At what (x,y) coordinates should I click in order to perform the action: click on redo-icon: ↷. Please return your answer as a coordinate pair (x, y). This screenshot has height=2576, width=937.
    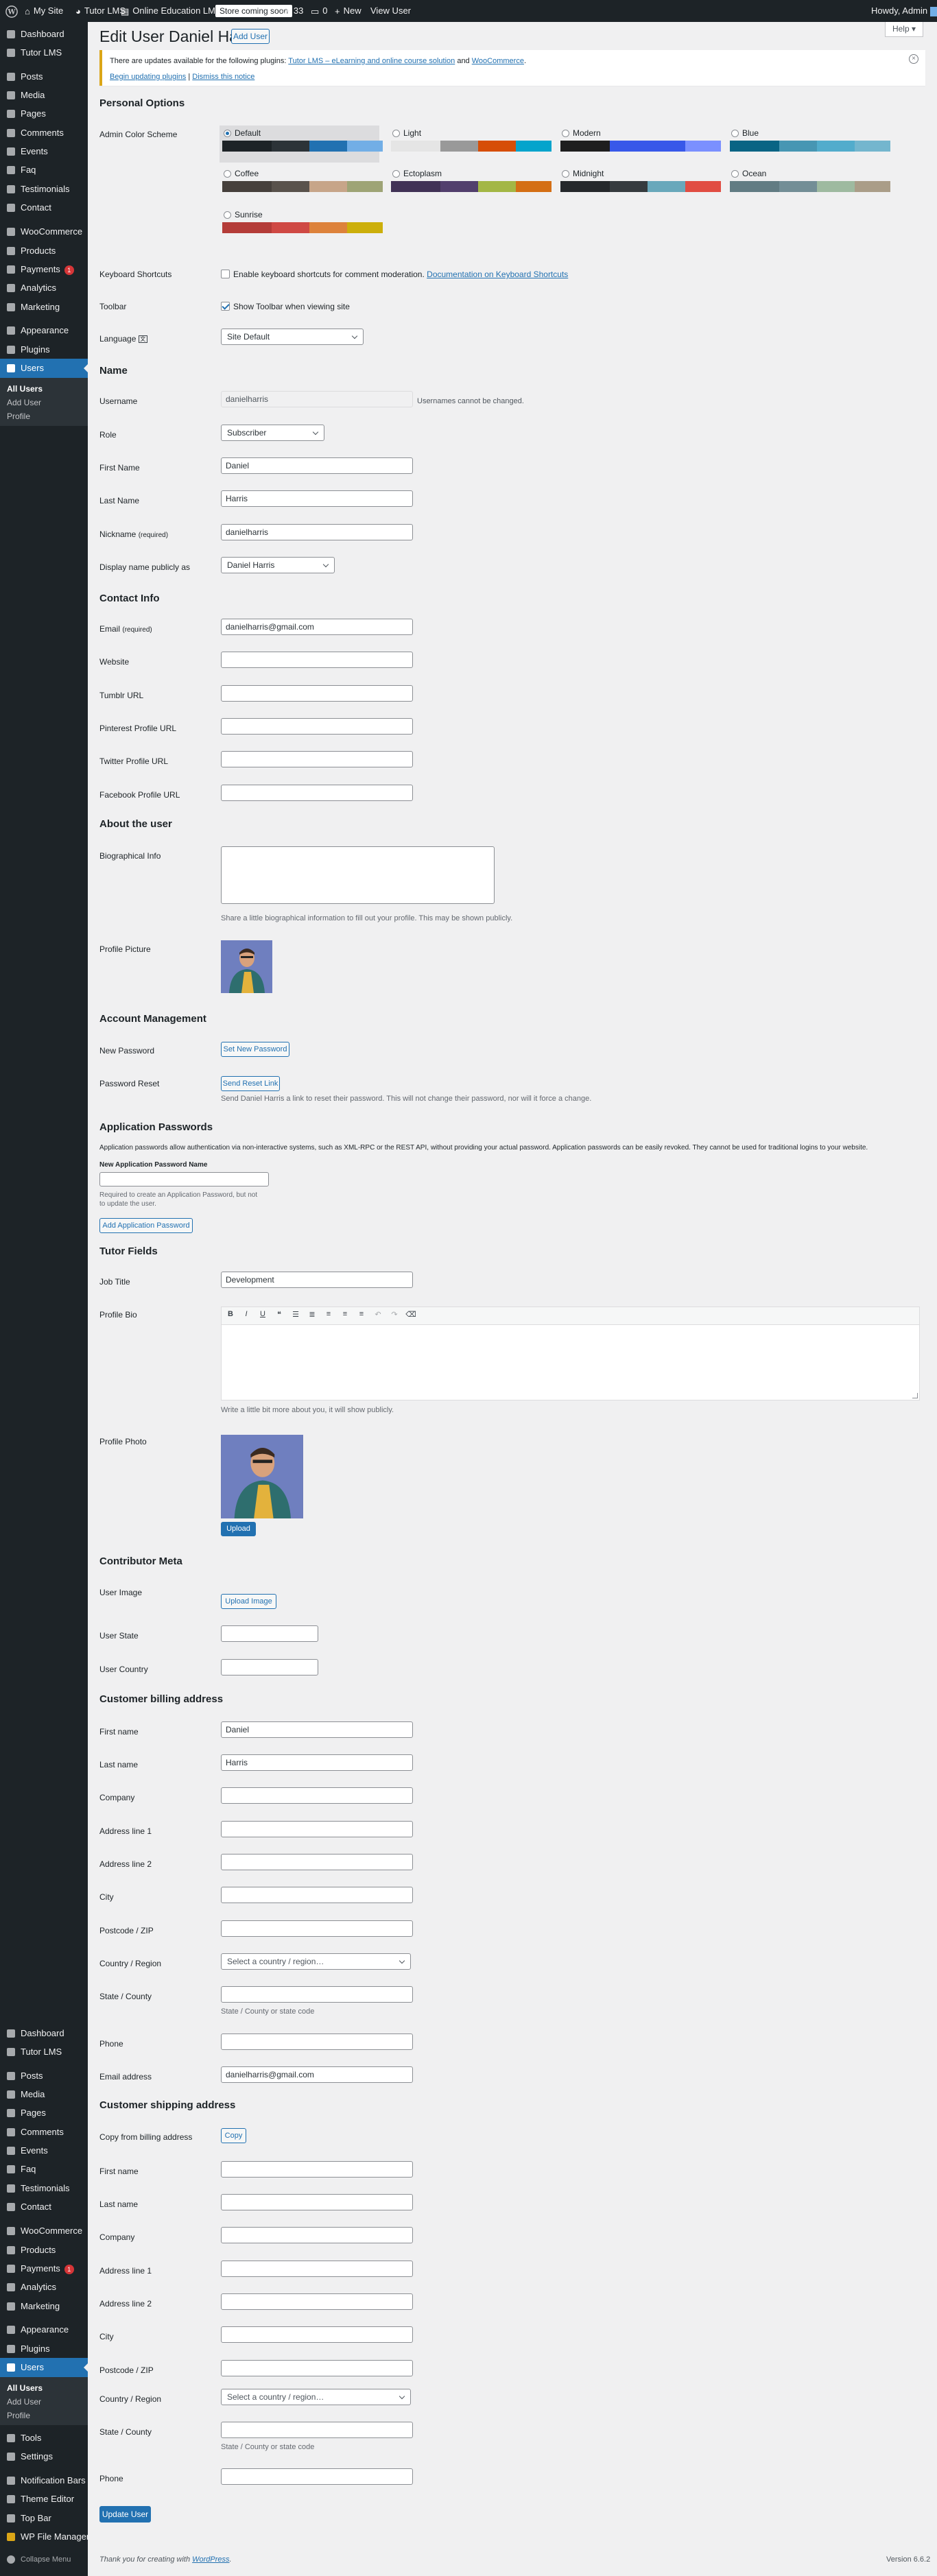
    Looking at the image, I should click on (394, 1314).